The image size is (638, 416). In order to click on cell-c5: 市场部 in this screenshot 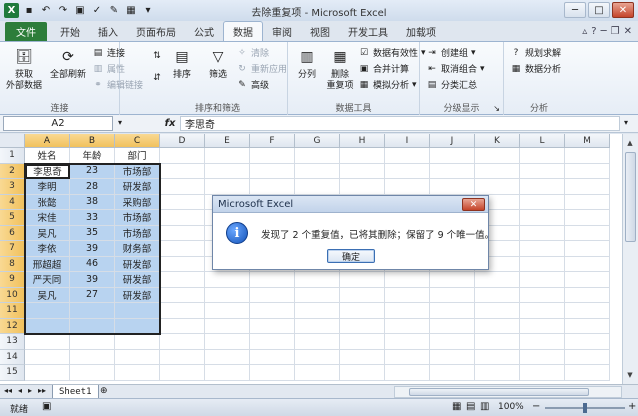, I will do `click(137, 218)`.